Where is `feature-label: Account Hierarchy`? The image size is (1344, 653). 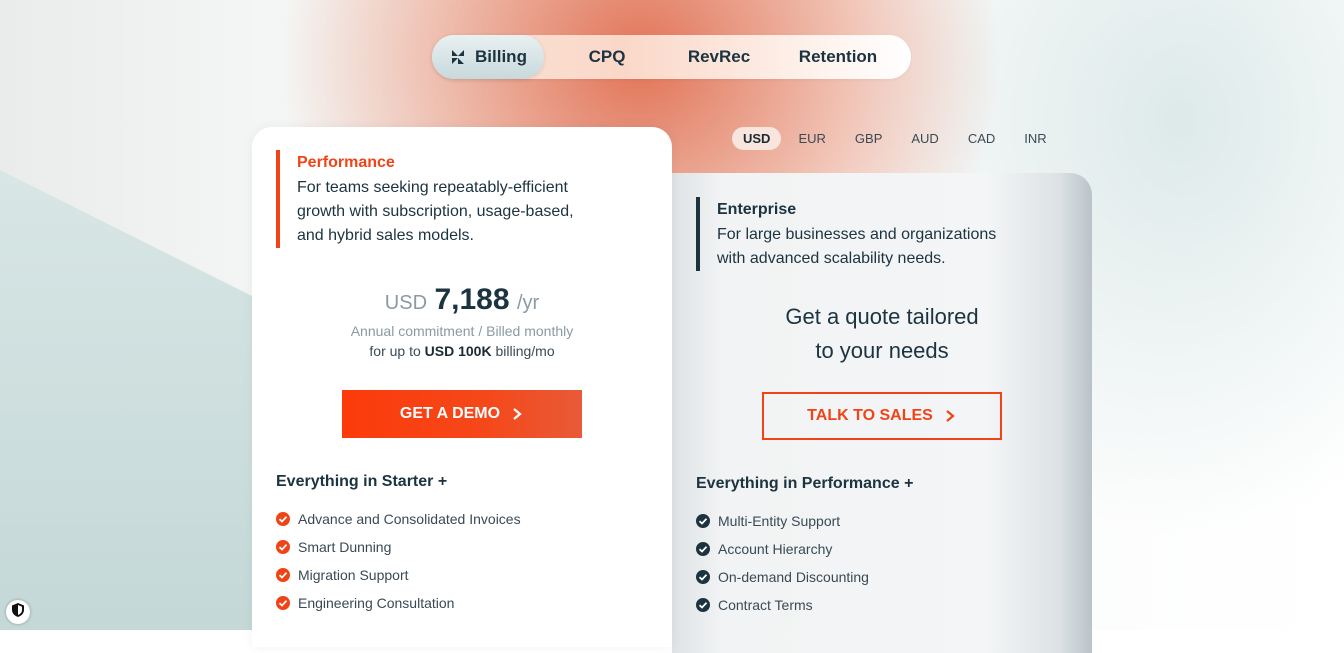
feature-label: Account Hierarchy is located at coordinates (775, 549).